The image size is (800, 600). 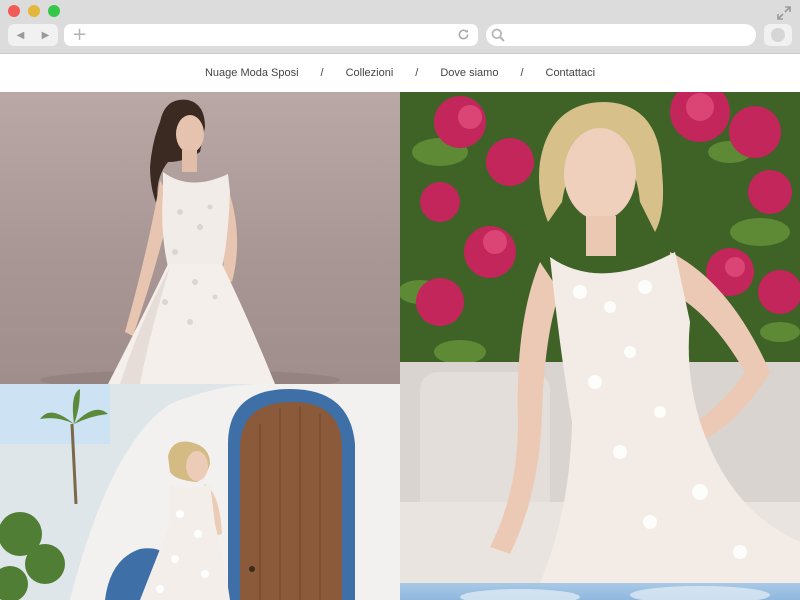 I want to click on maximize-window-button, so click(x=54, y=11).